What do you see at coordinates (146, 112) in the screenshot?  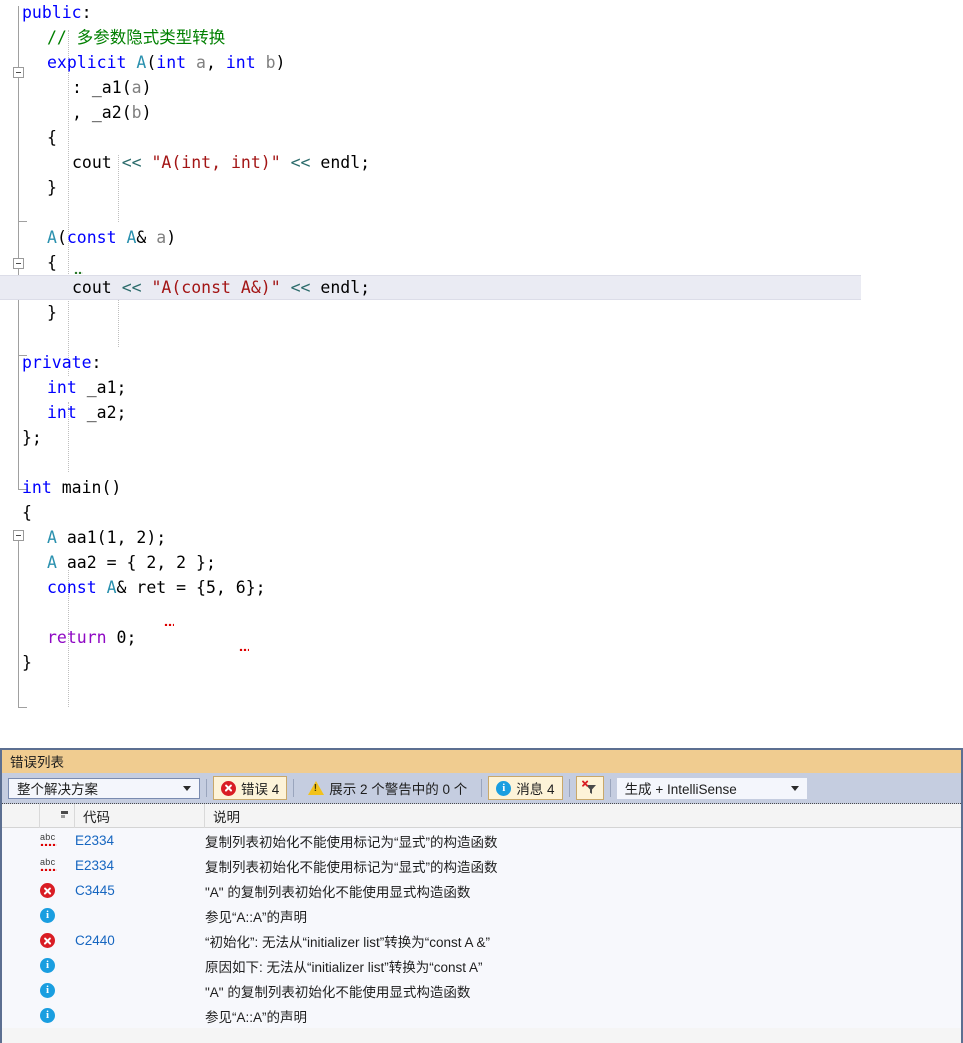 I see `code-token: )` at bounding box center [146, 112].